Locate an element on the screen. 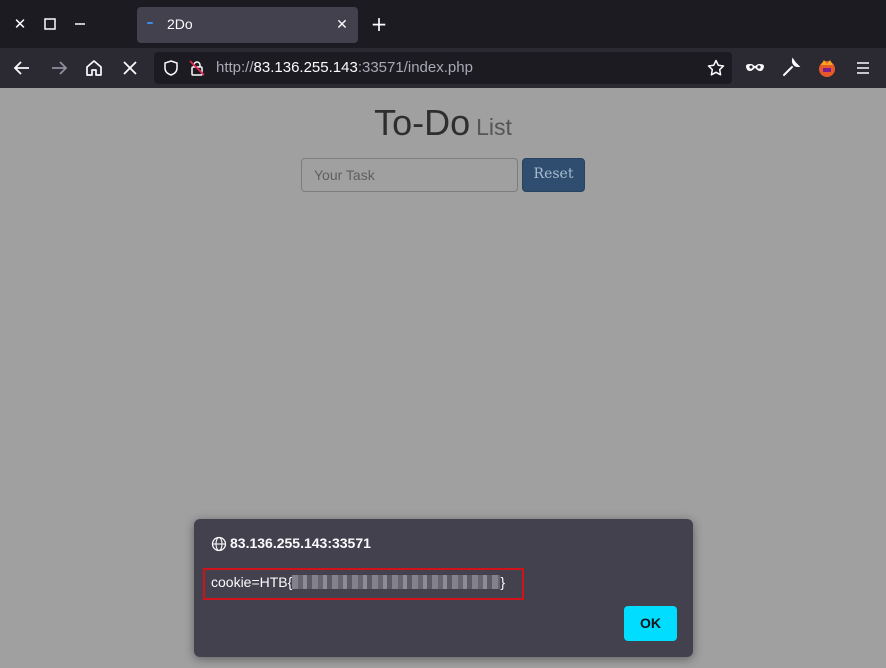 Image resolution: width=886 pixels, height=668 pixels. url-scheme: http:// is located at coordinates (235, 67).